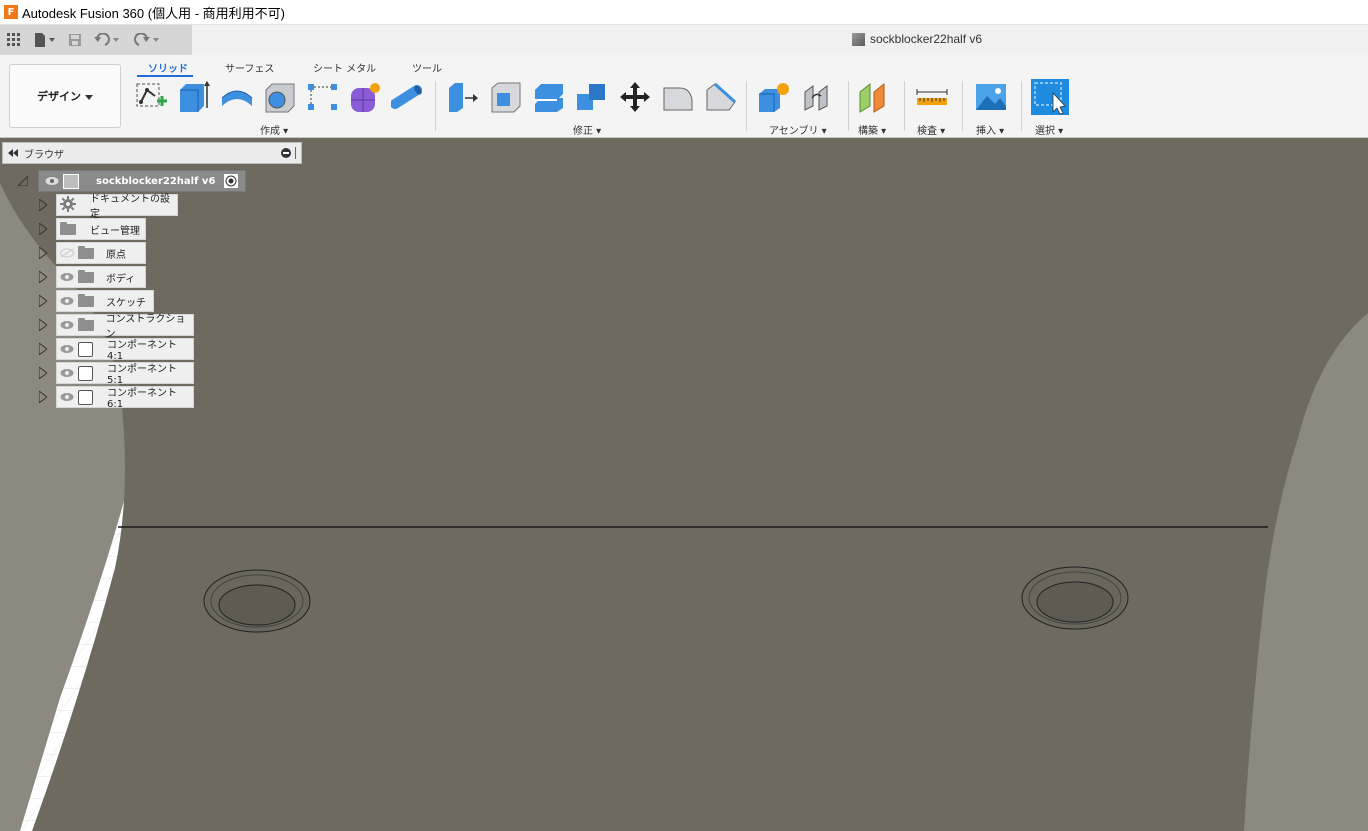 The height and width of the screenshot is (831, 1368). I want to click on tab-sheet-metal: シート メタル, so click(344, 67).